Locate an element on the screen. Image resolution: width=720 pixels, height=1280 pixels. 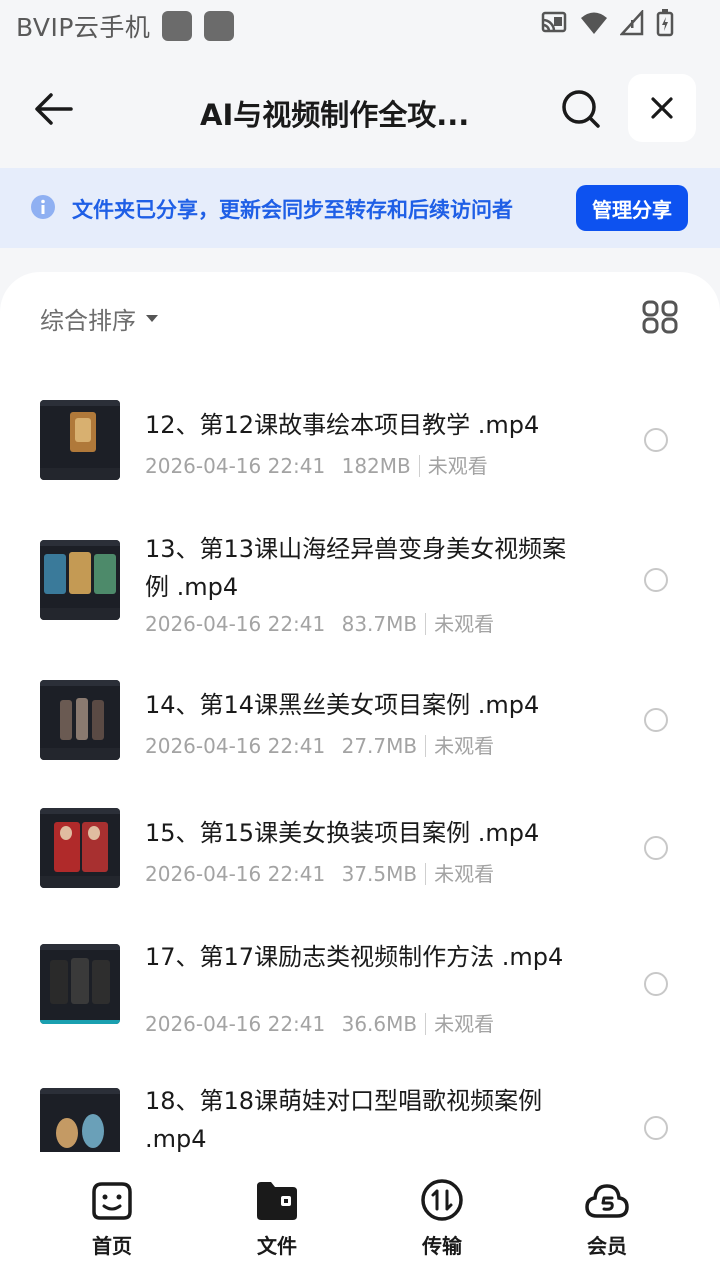
close-icon is located at coordinates (662, 108).